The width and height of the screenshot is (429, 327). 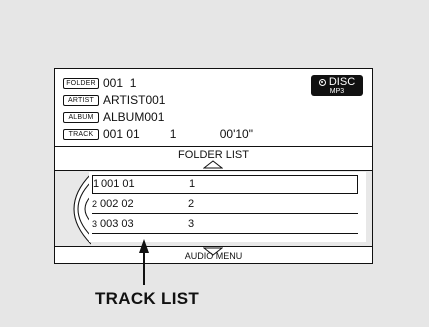 What do you see at coordinates (225, 224) in the screenshot?
I see `track-list-item: 3 003 03 3` at bounding box center [225, 224].